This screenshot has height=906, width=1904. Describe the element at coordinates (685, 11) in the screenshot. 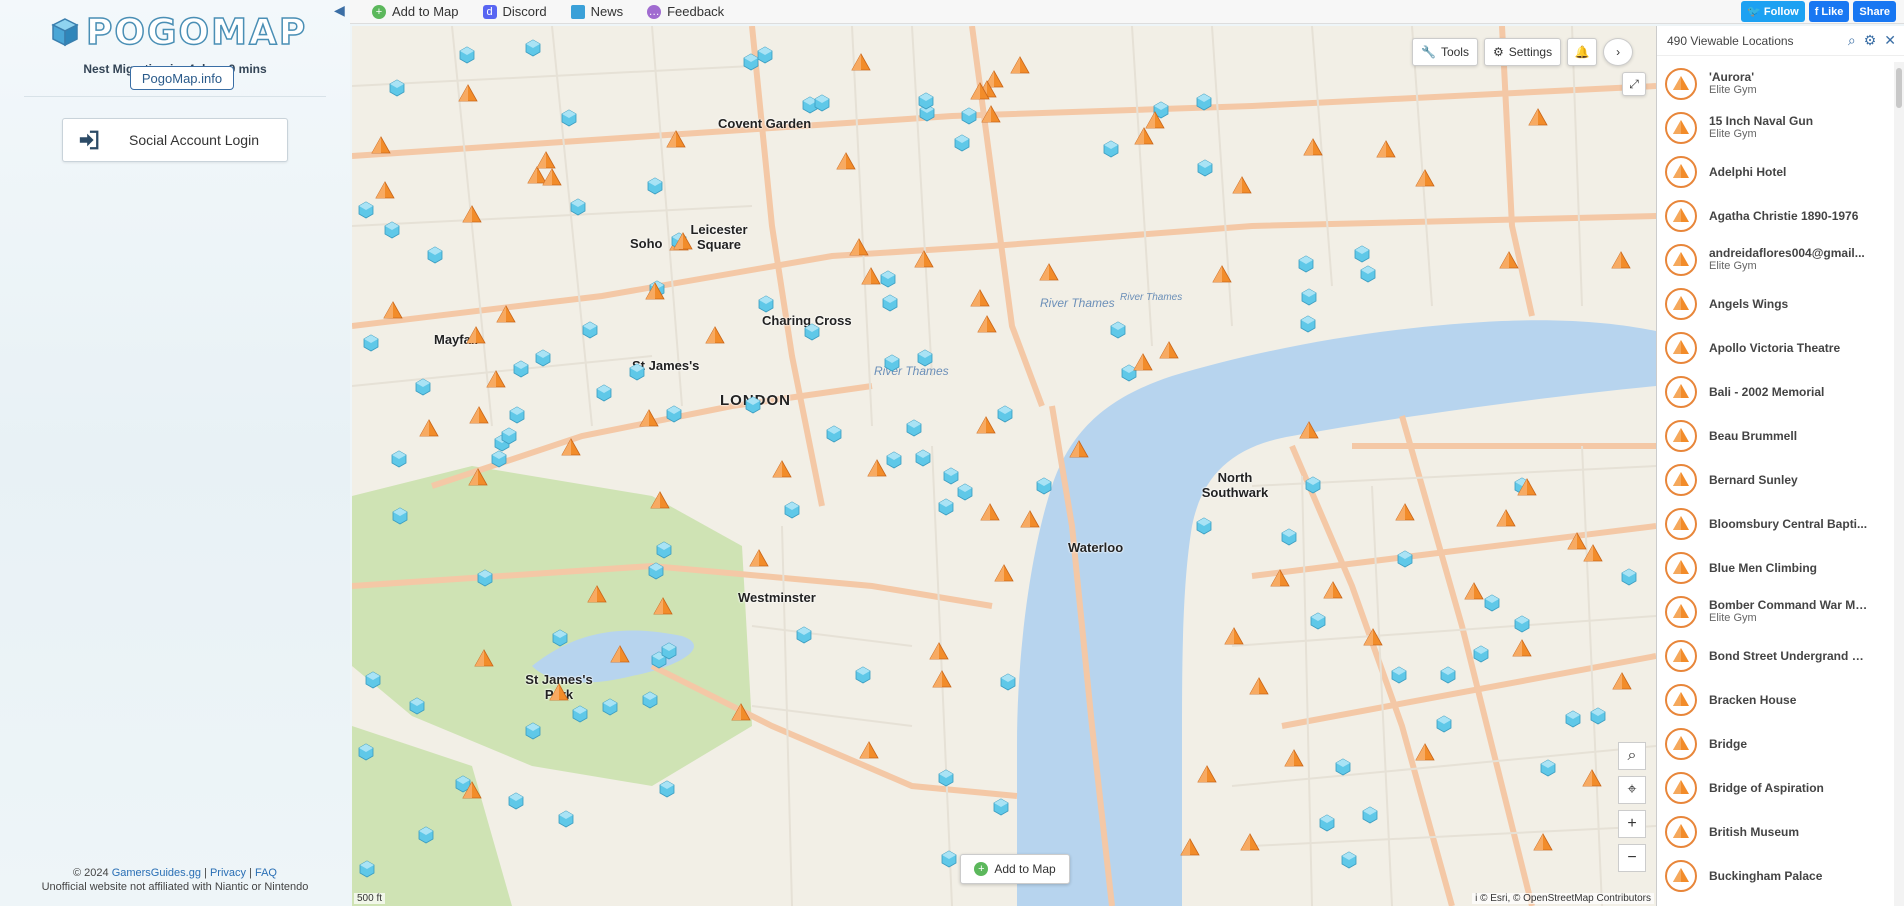

I see `feedback-link: … Feedback` at that location.